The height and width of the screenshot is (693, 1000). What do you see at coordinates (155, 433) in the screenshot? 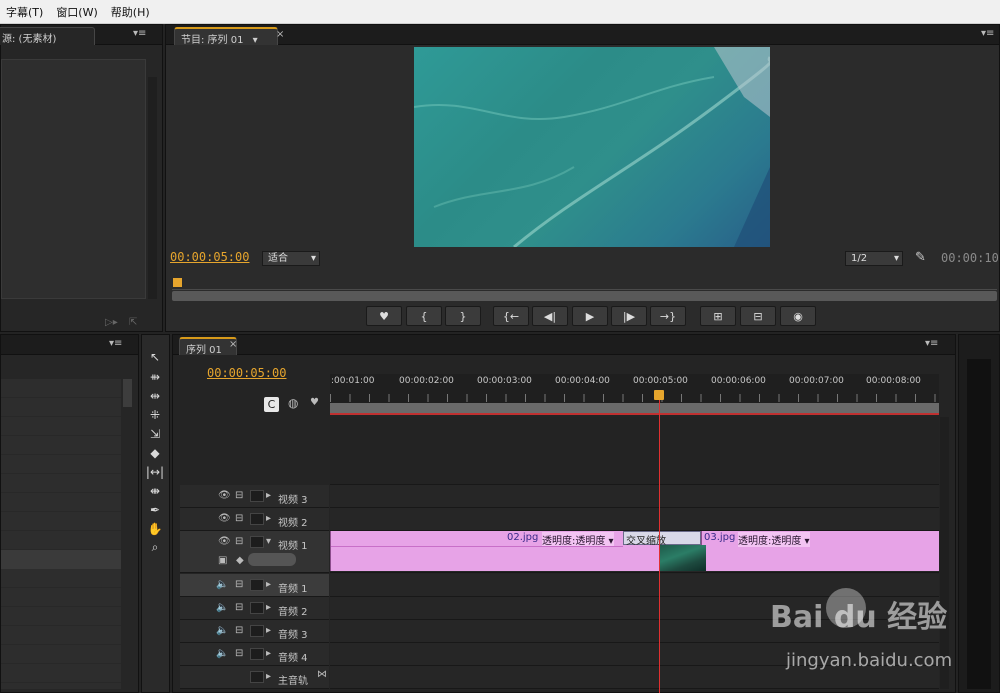
I see `rate-stretch-tool-icon: ⇲` at bounding box center [155, 433].